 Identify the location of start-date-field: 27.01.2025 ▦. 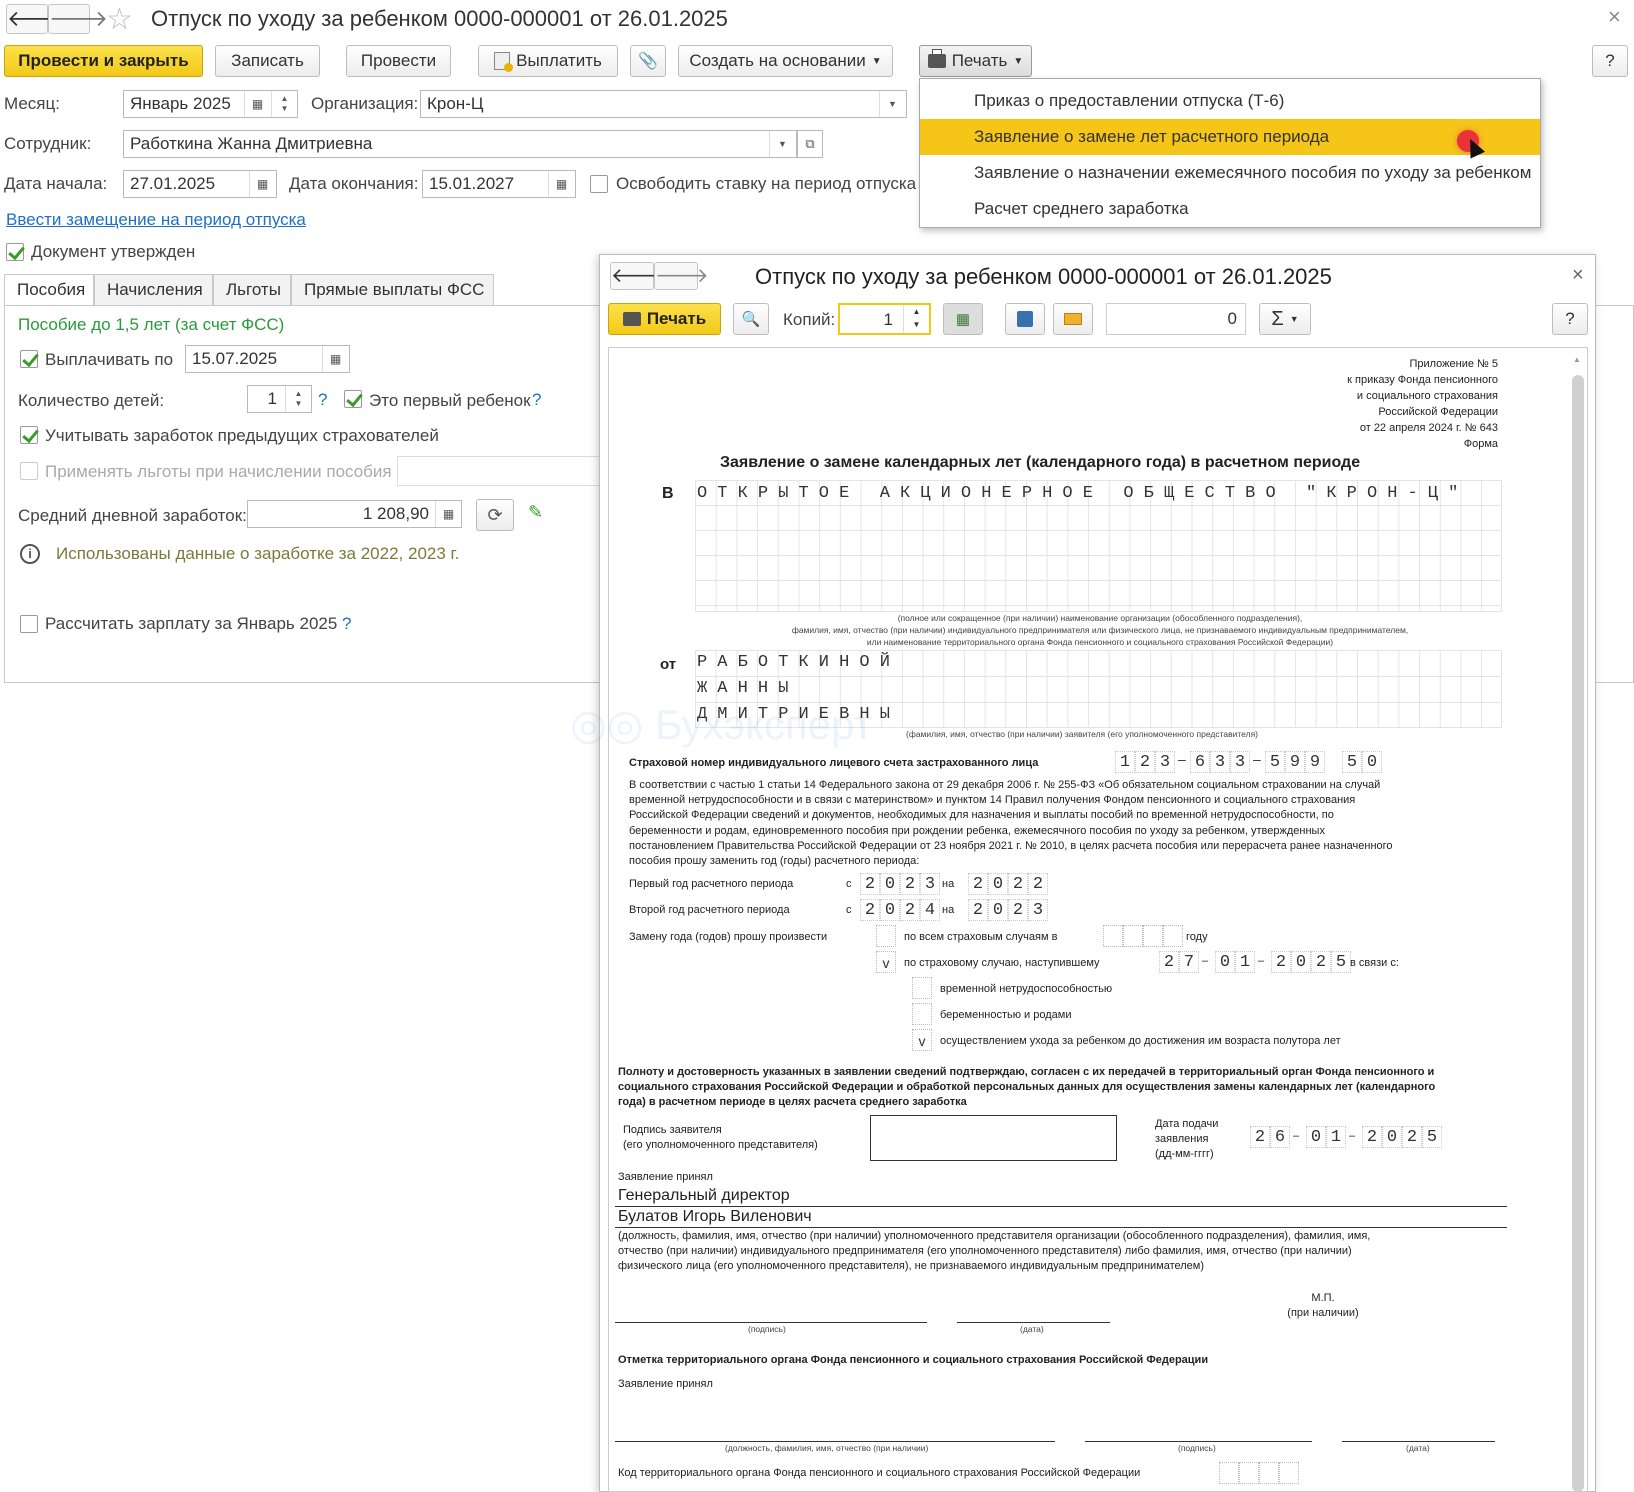
(200, 184).